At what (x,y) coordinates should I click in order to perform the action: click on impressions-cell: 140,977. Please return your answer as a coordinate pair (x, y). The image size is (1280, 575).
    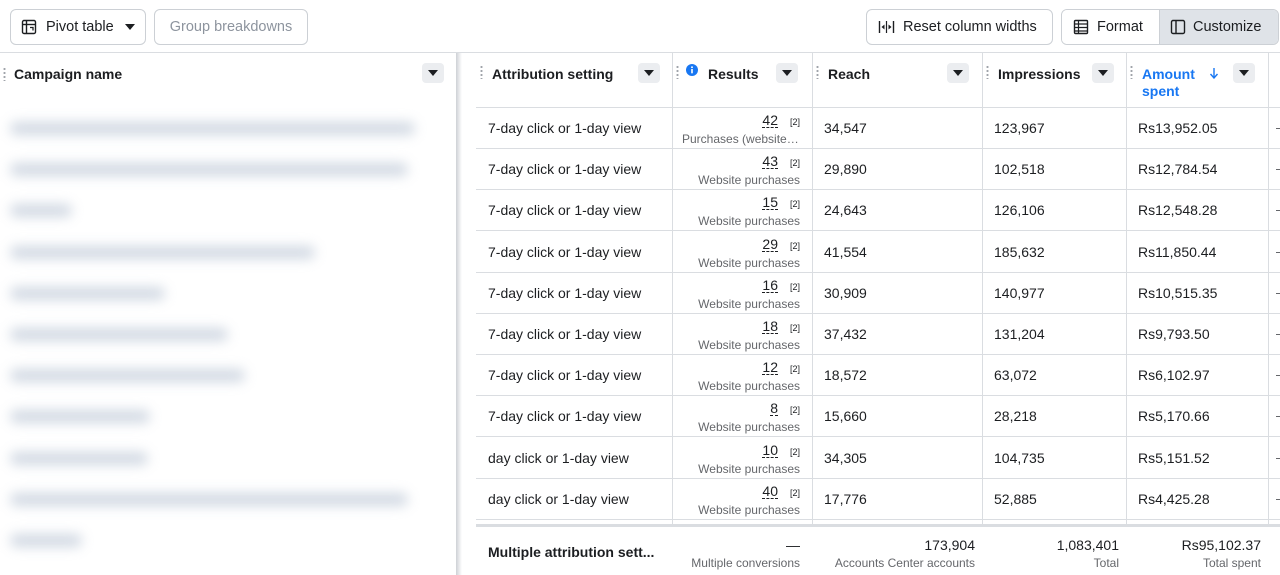
    Looking at the image, I should click on (1054, 293).